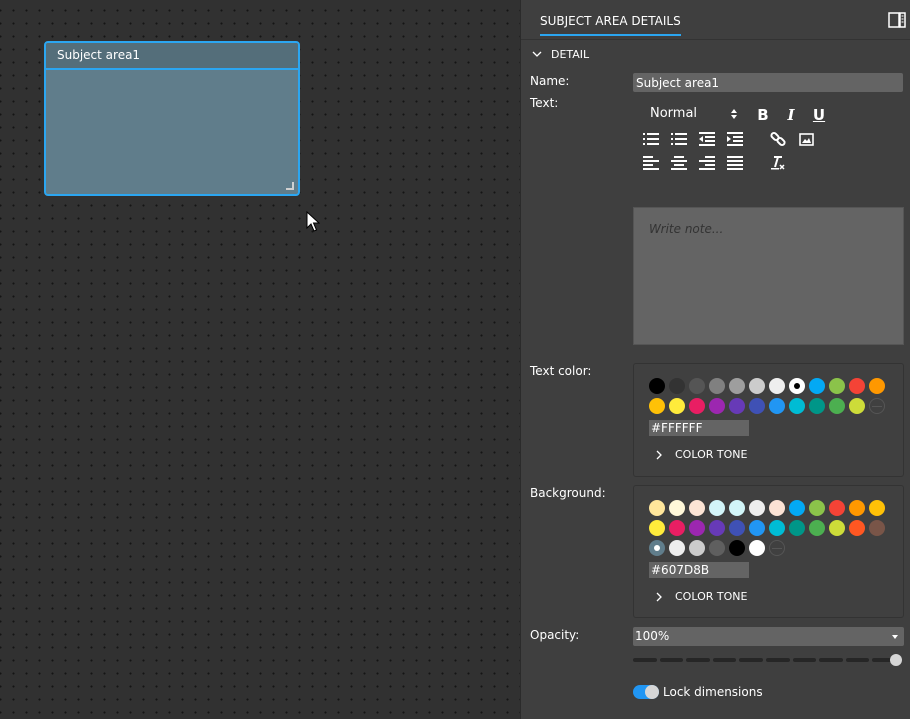 Image resolution: width=910 pixels, height=719 pixels. What do you see at coordinates (768, 276) in the screenshot?
I see `note-textarea` at bounding box center [768, 276].